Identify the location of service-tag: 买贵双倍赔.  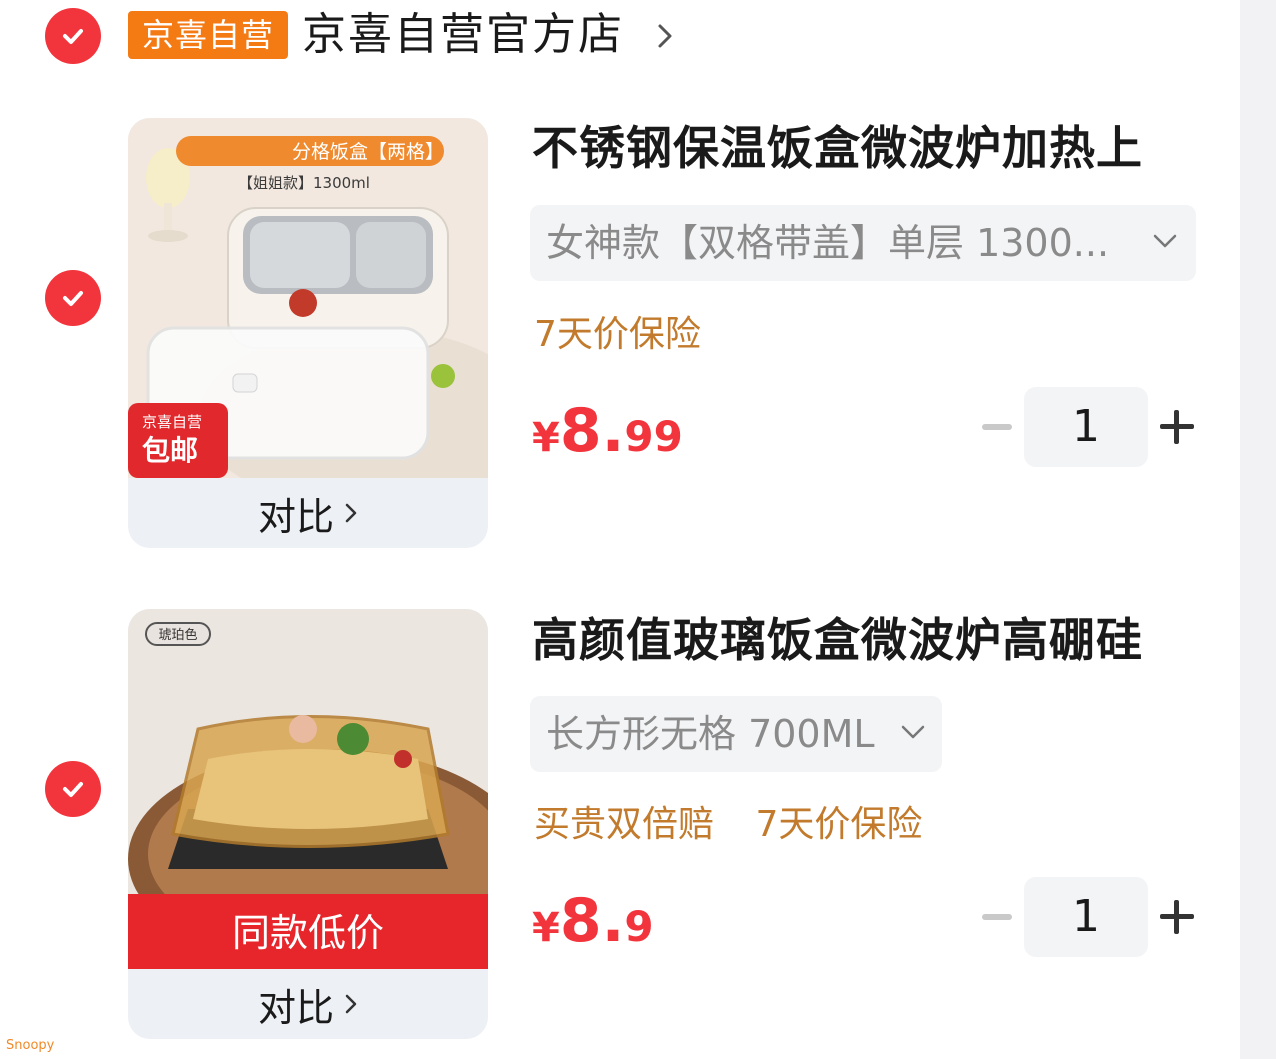
(624, 824).